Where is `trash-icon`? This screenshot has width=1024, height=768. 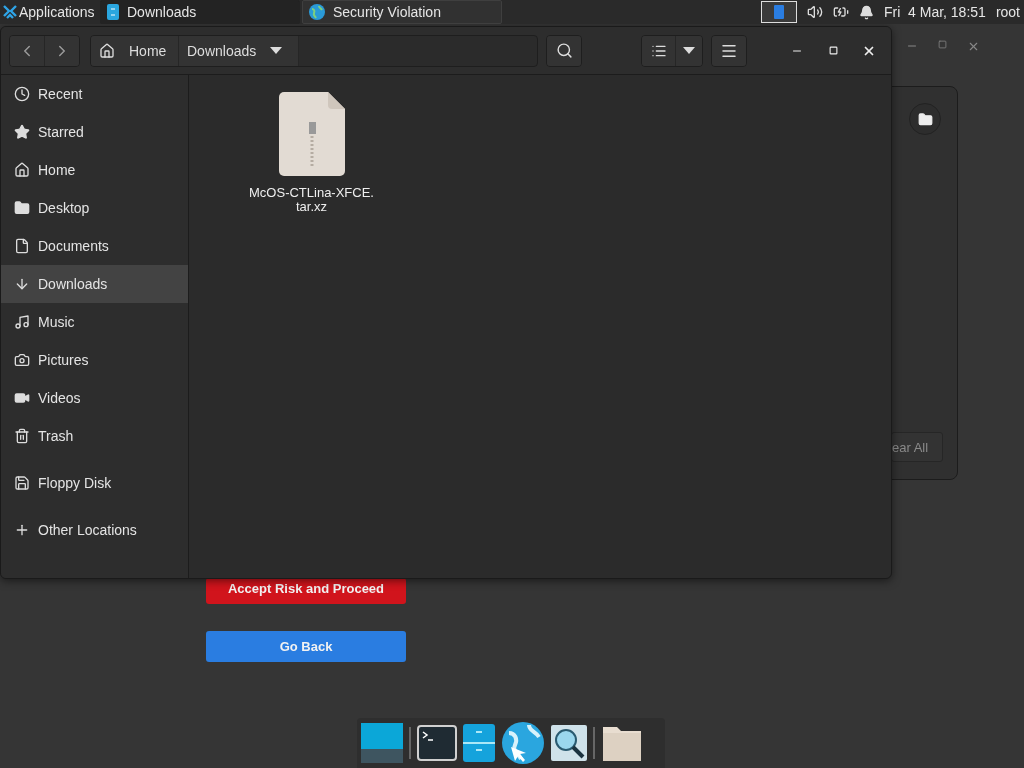
trash-icon is located at coordinates (22, 436).